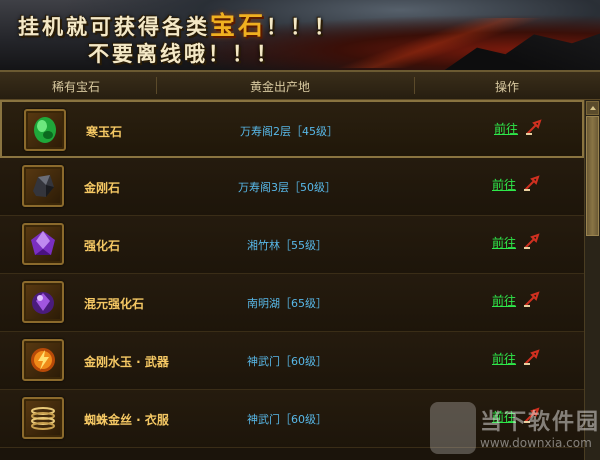  What do you see at coordinates (302, 26) in the screenshot?
I see `banner-line-1-exclaim: ！！！` at bounding box center [302, 26].